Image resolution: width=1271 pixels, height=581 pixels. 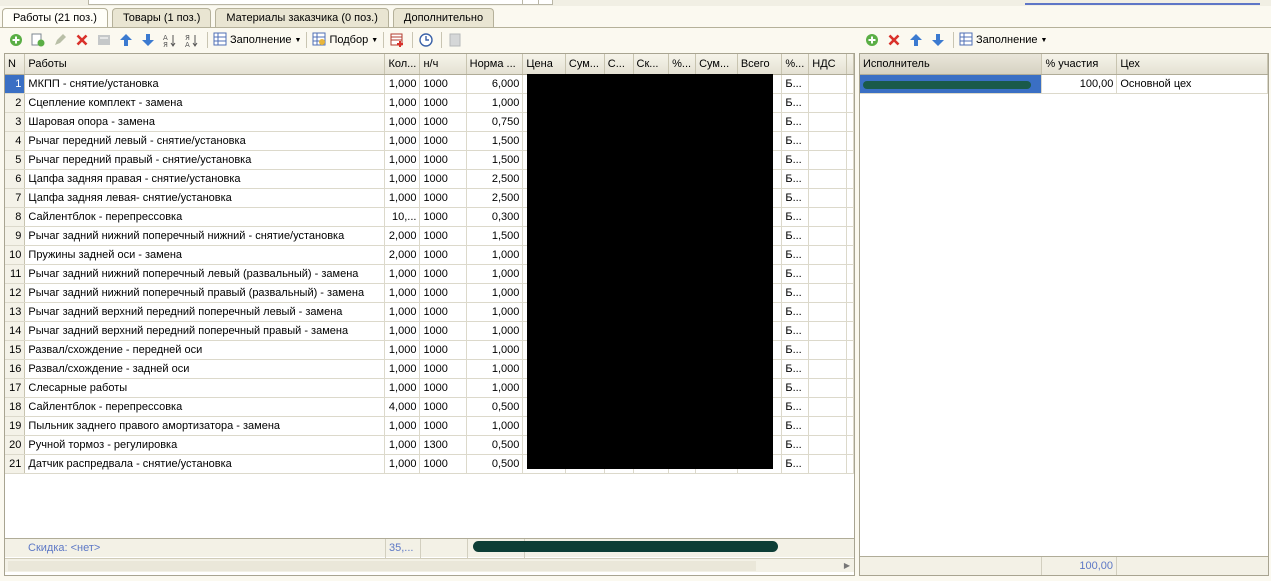 I want to click on row-number-cell: 21, so click(x=15, y=464).